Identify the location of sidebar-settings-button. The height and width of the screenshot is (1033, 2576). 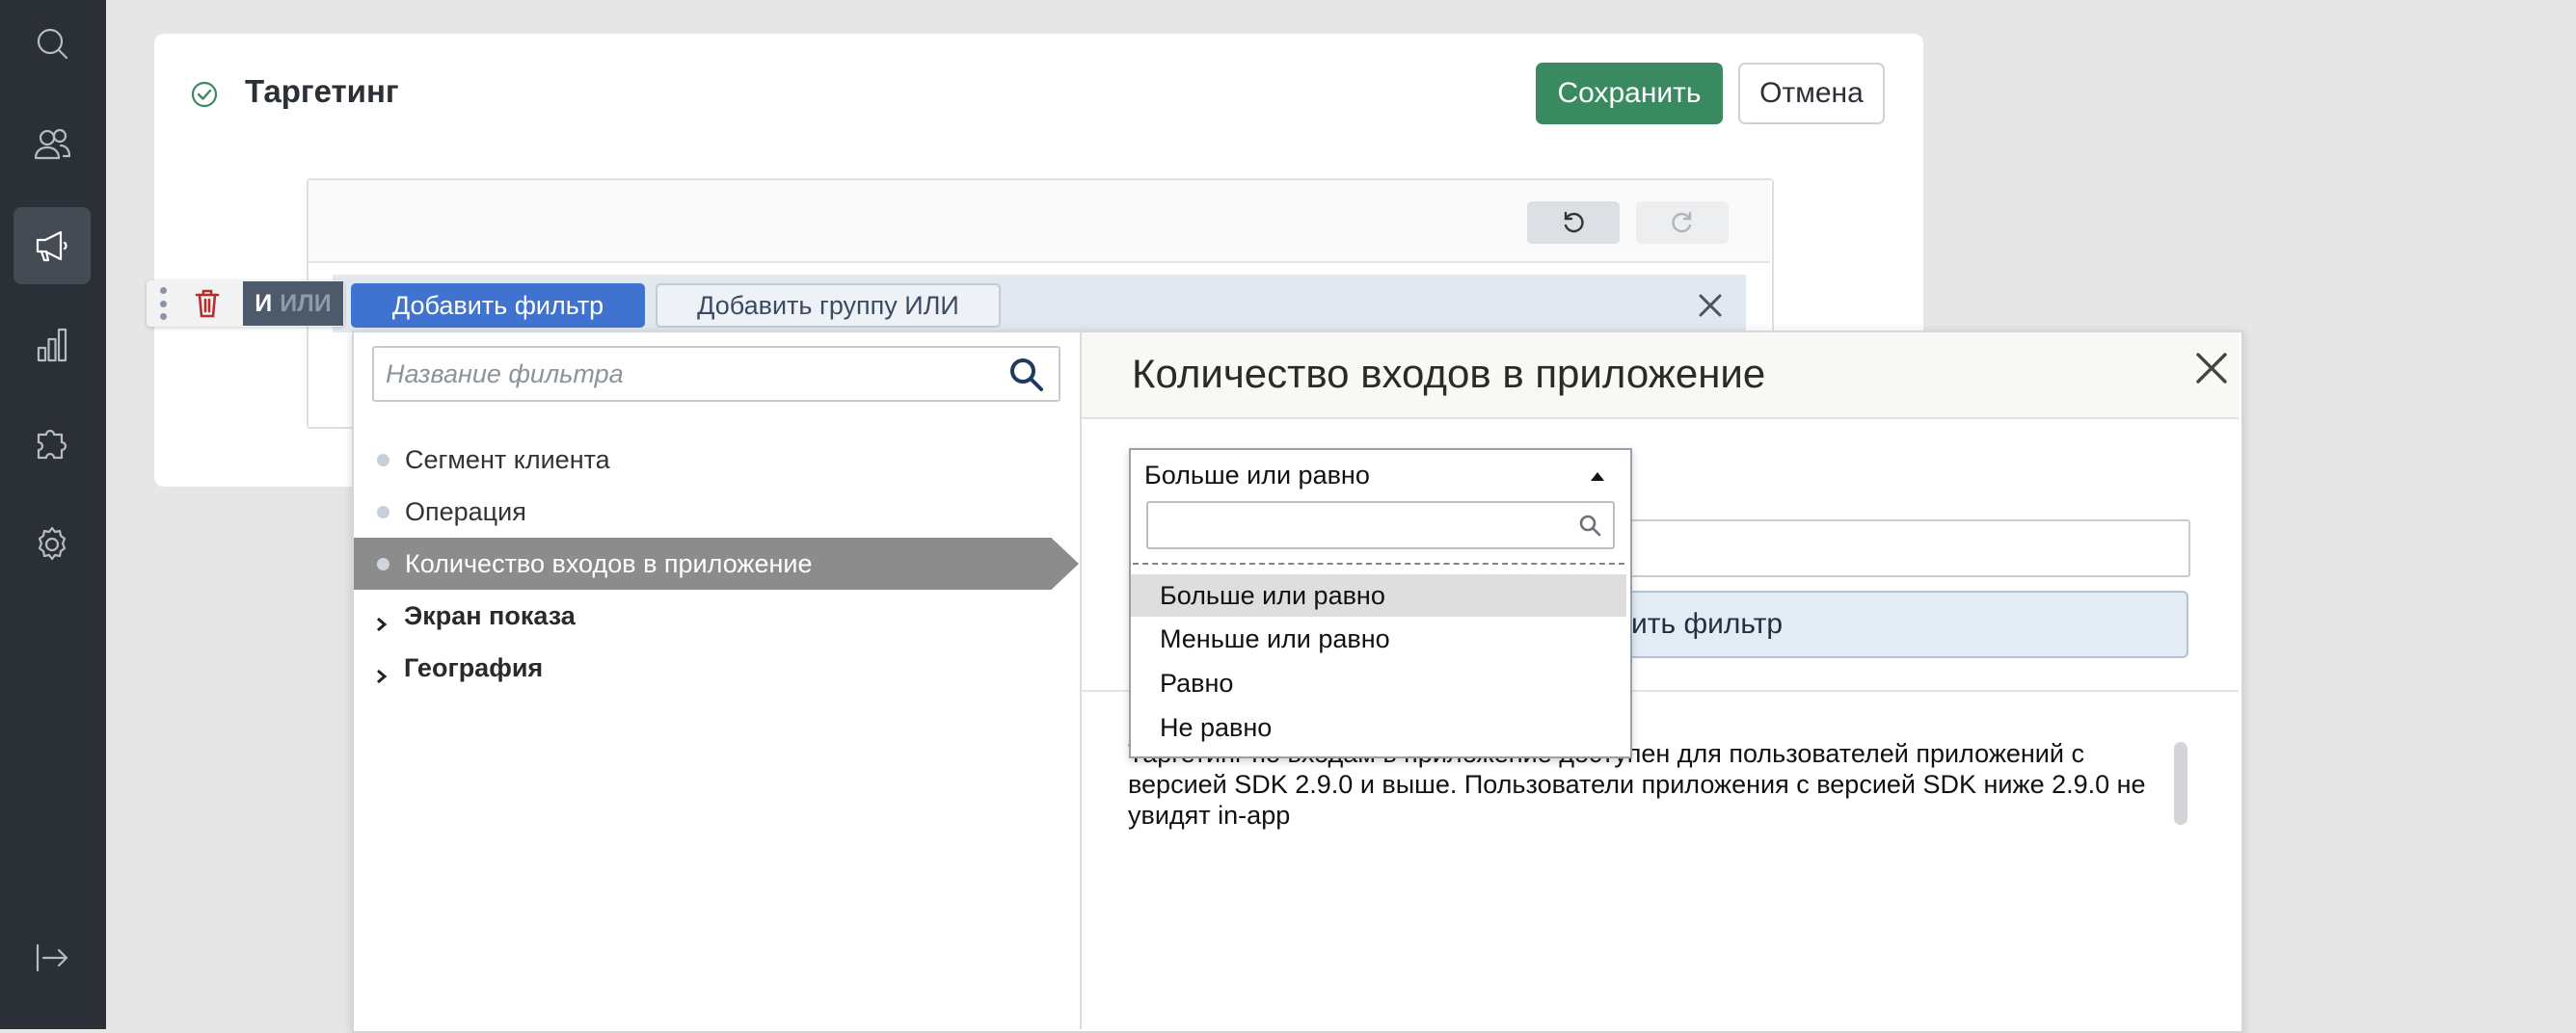
(52, 544).